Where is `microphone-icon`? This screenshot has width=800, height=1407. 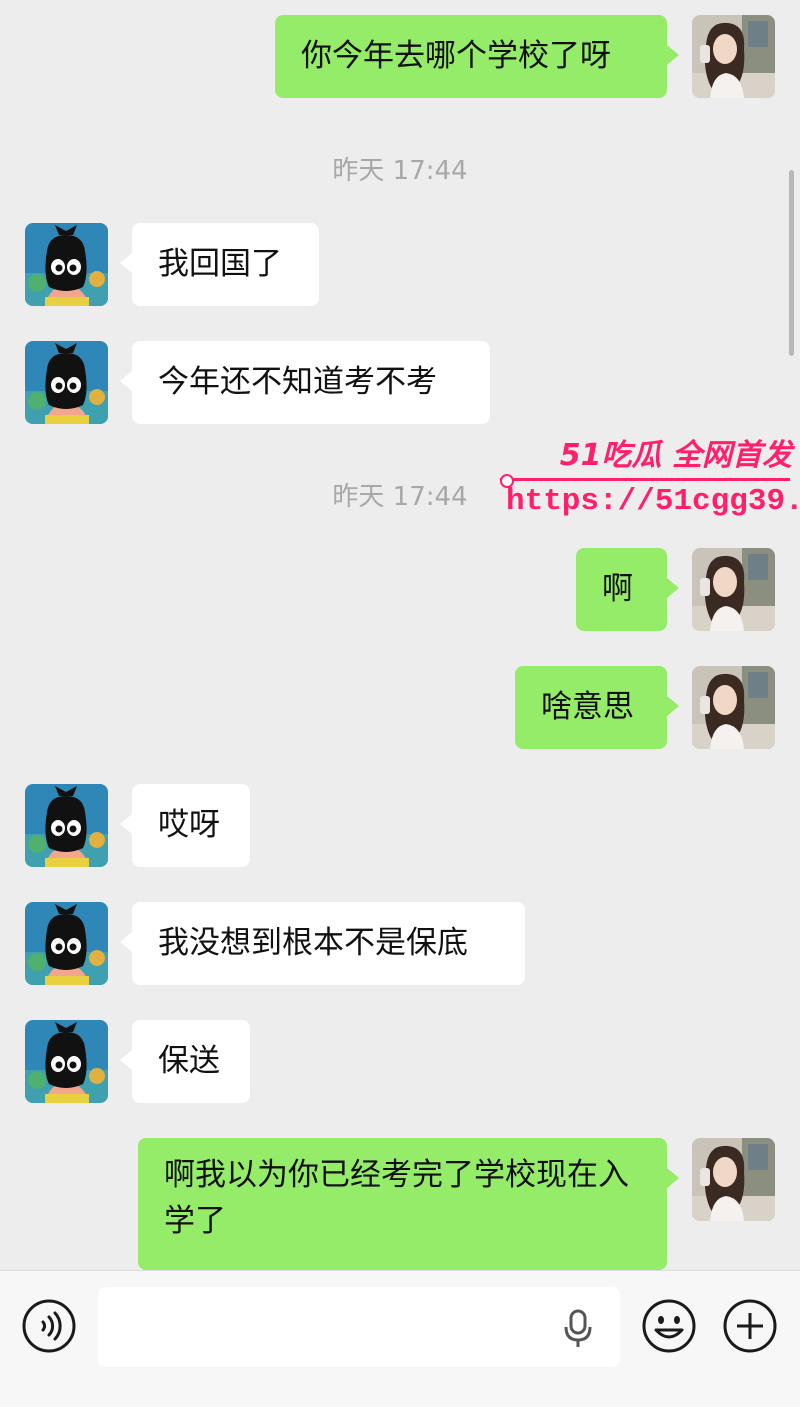
microphone-icon is located at coordinates (578, 1329).